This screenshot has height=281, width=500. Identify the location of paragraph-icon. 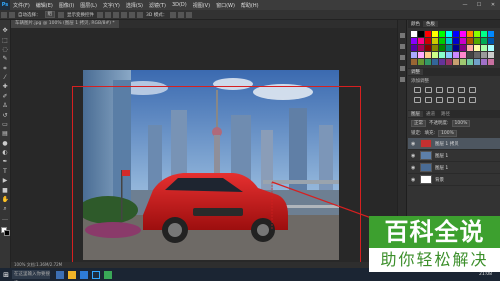
(402, 79).